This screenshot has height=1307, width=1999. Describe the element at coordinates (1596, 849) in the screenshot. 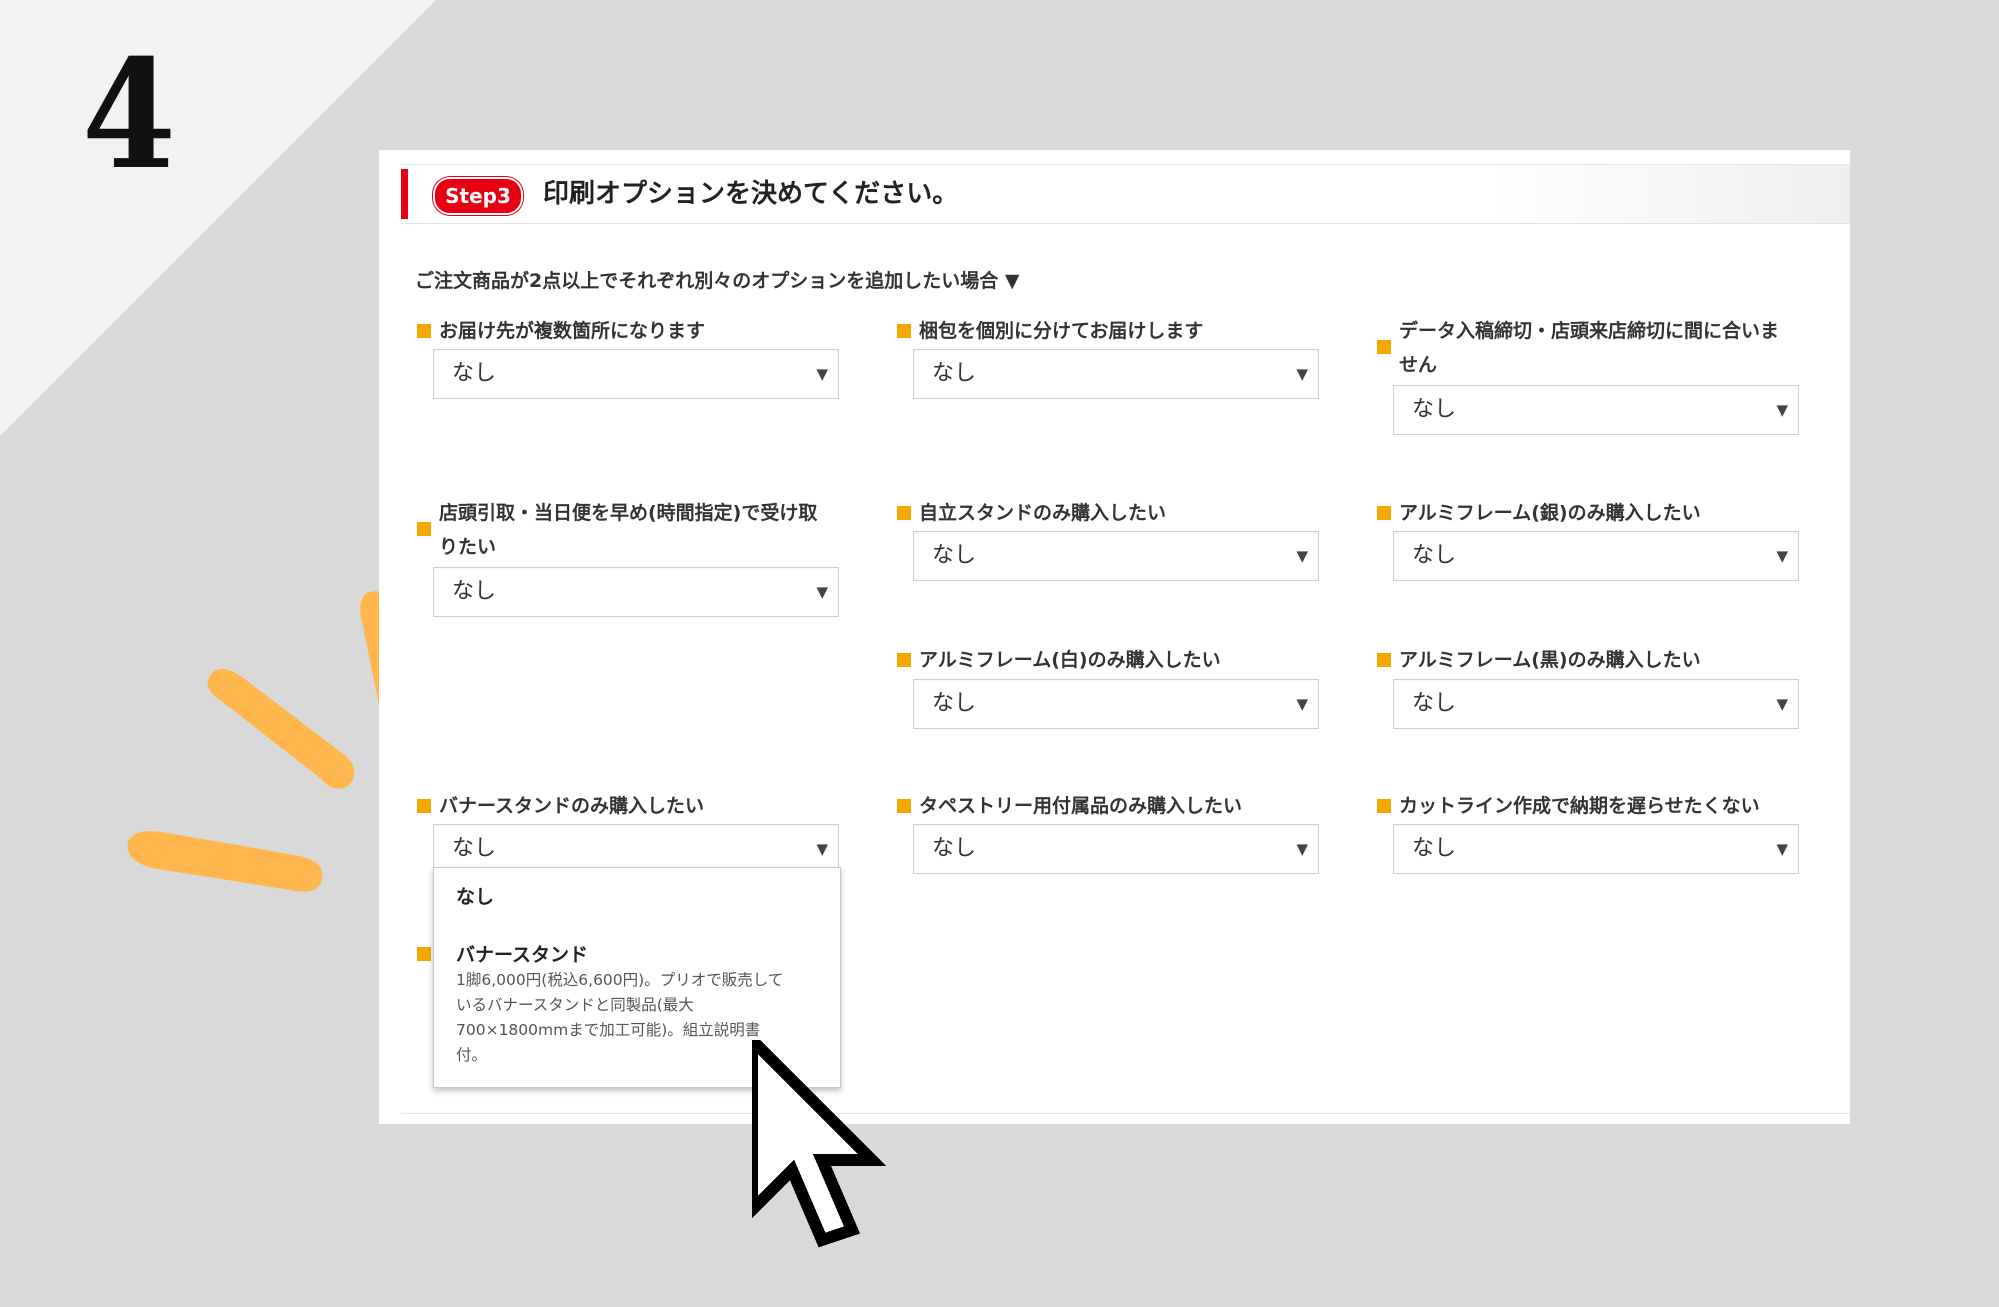

I see `select-cutline: なし ▼` at that location.